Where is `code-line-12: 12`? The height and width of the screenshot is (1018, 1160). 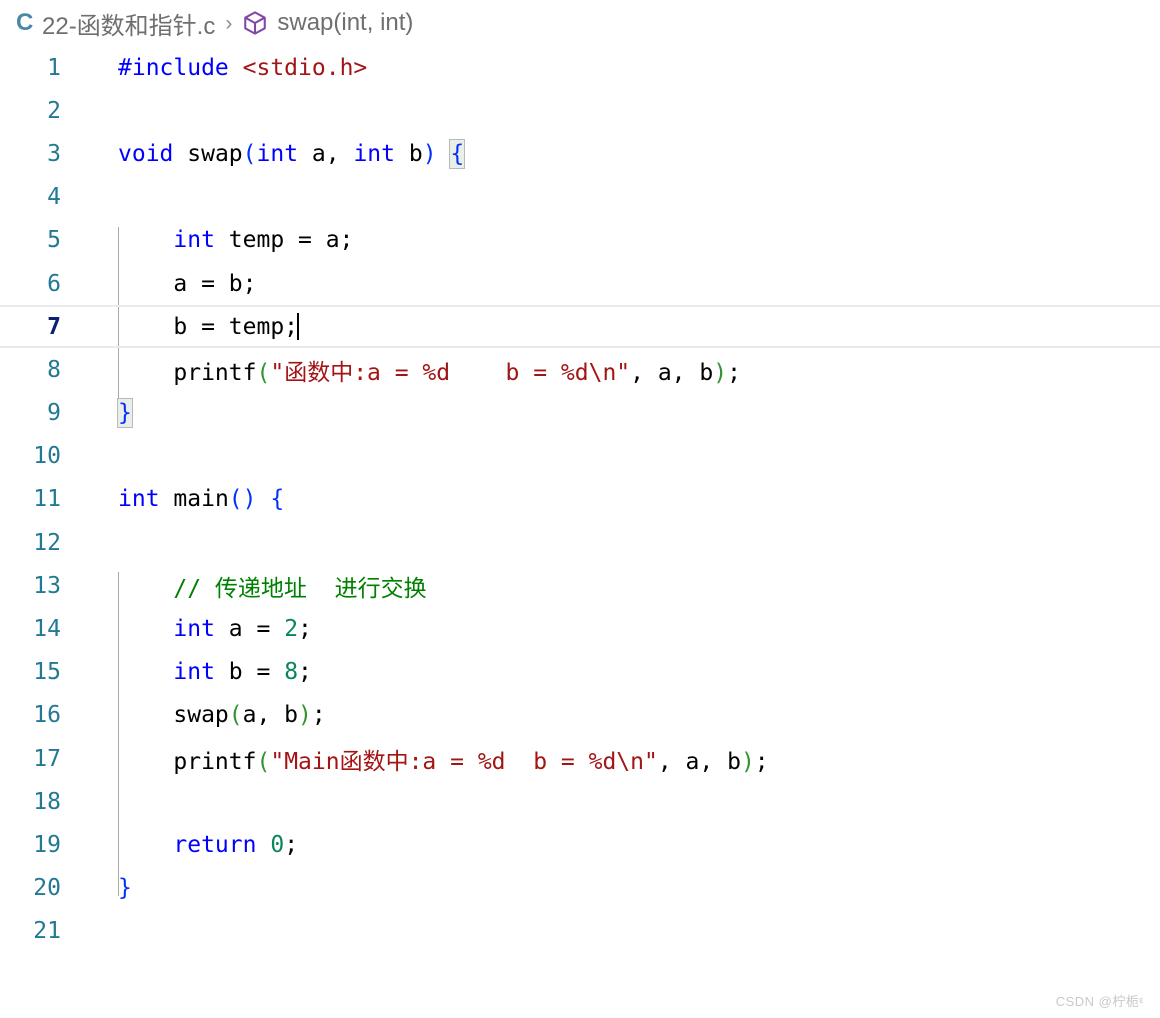
code-line-12: 12 is located at coordinates (580, 542).